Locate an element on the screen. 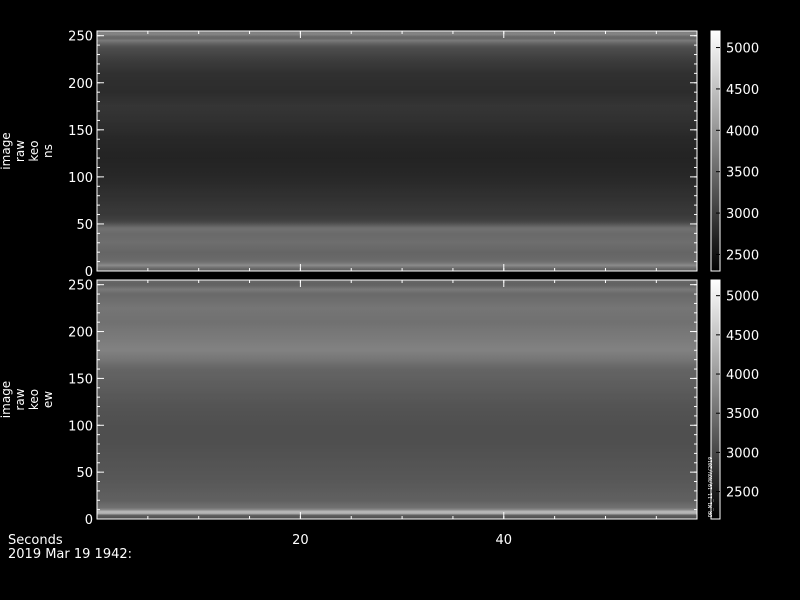 This screenshot has height=600, width=800. y-axis-label-word: ew is located at coordinates (48, 399).